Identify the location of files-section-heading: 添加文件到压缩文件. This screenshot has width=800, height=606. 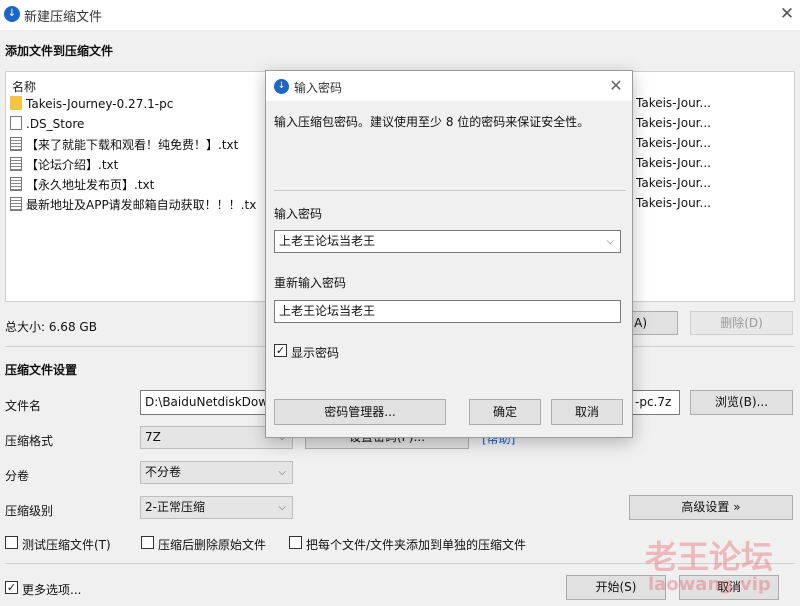
(59, 51).